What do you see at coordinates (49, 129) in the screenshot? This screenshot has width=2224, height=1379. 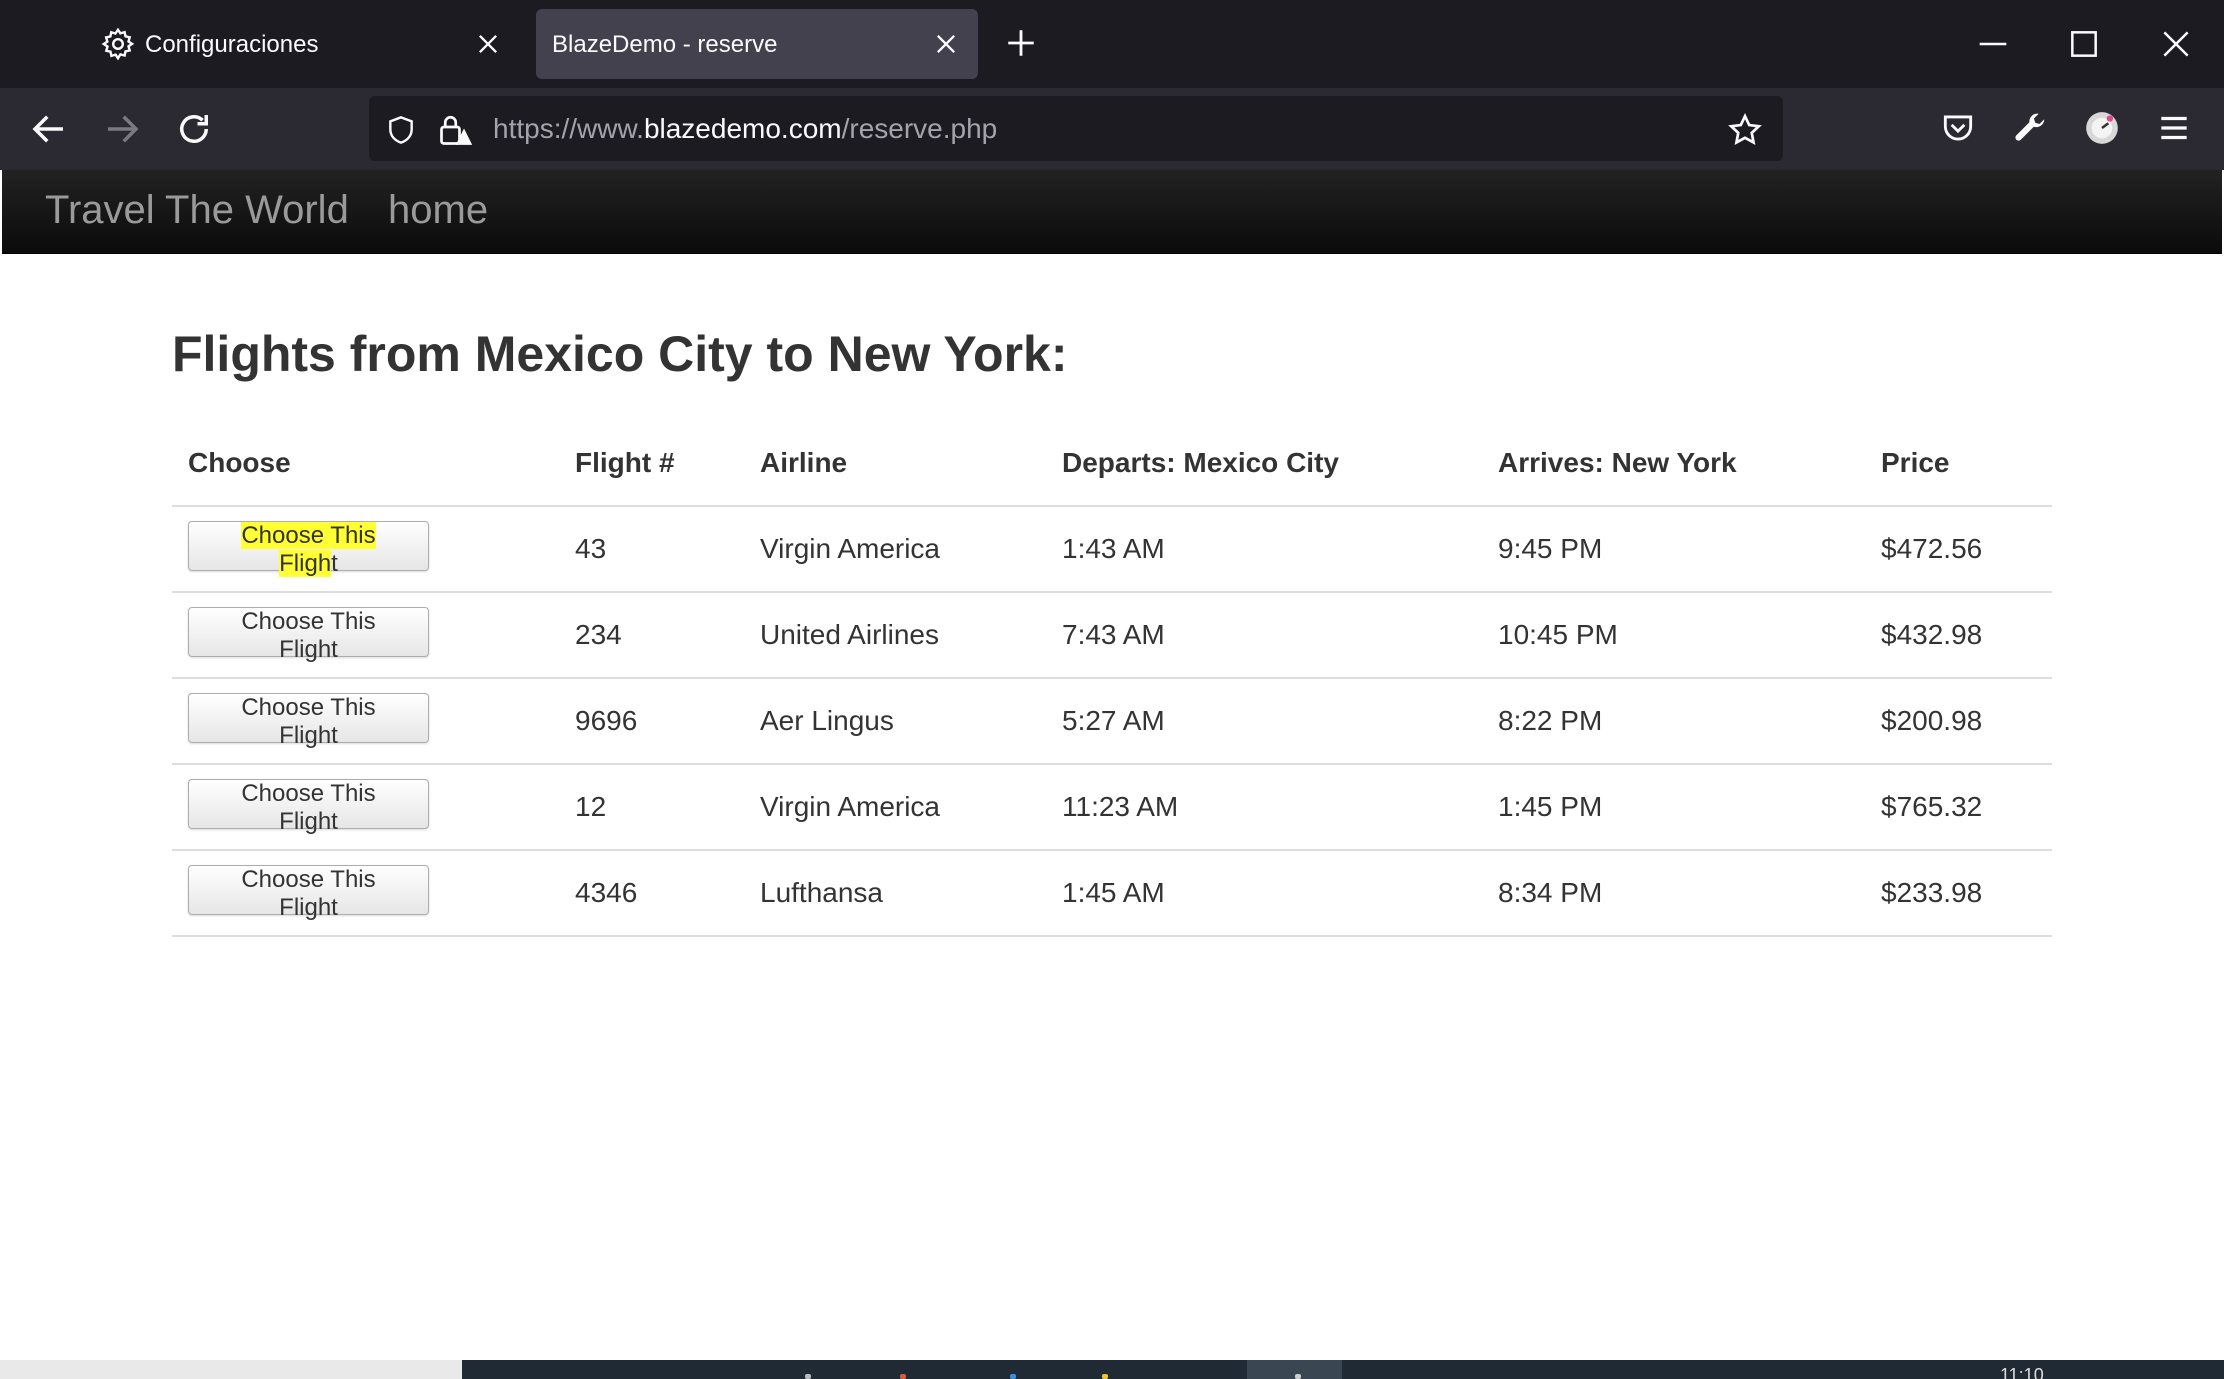 I see `back-icon` at bounding box center [49, 129].